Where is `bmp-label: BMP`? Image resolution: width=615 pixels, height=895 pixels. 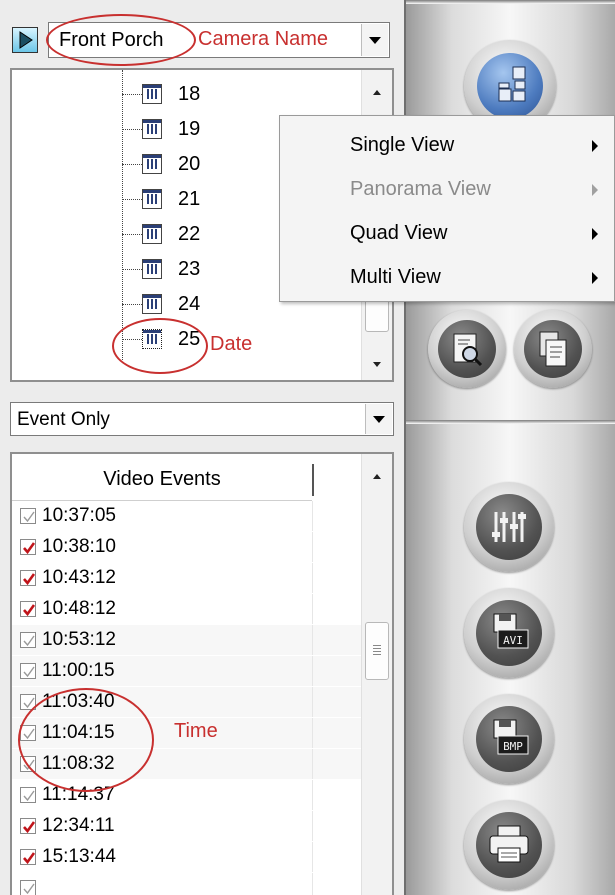
bmp-label: BMP is located at coordinates (513, 746).